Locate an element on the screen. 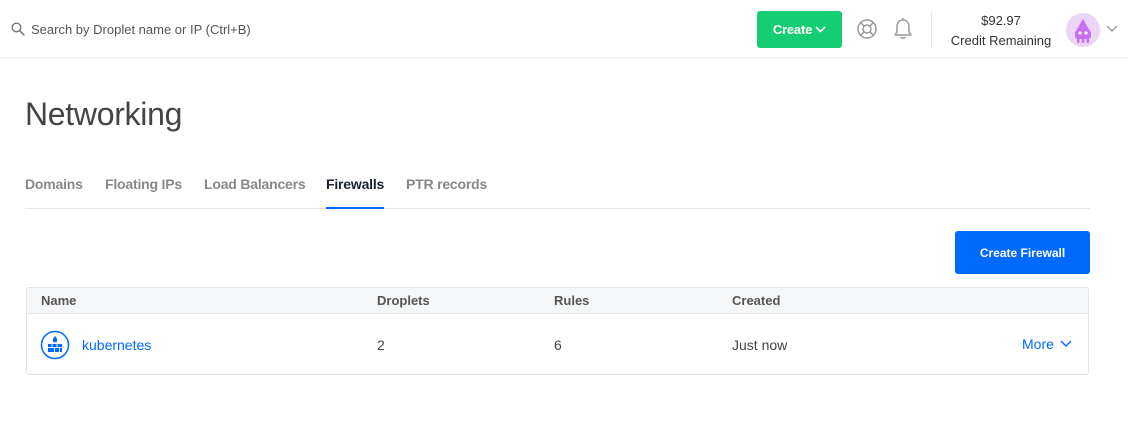  search-input is located at coordinates (191, 29).